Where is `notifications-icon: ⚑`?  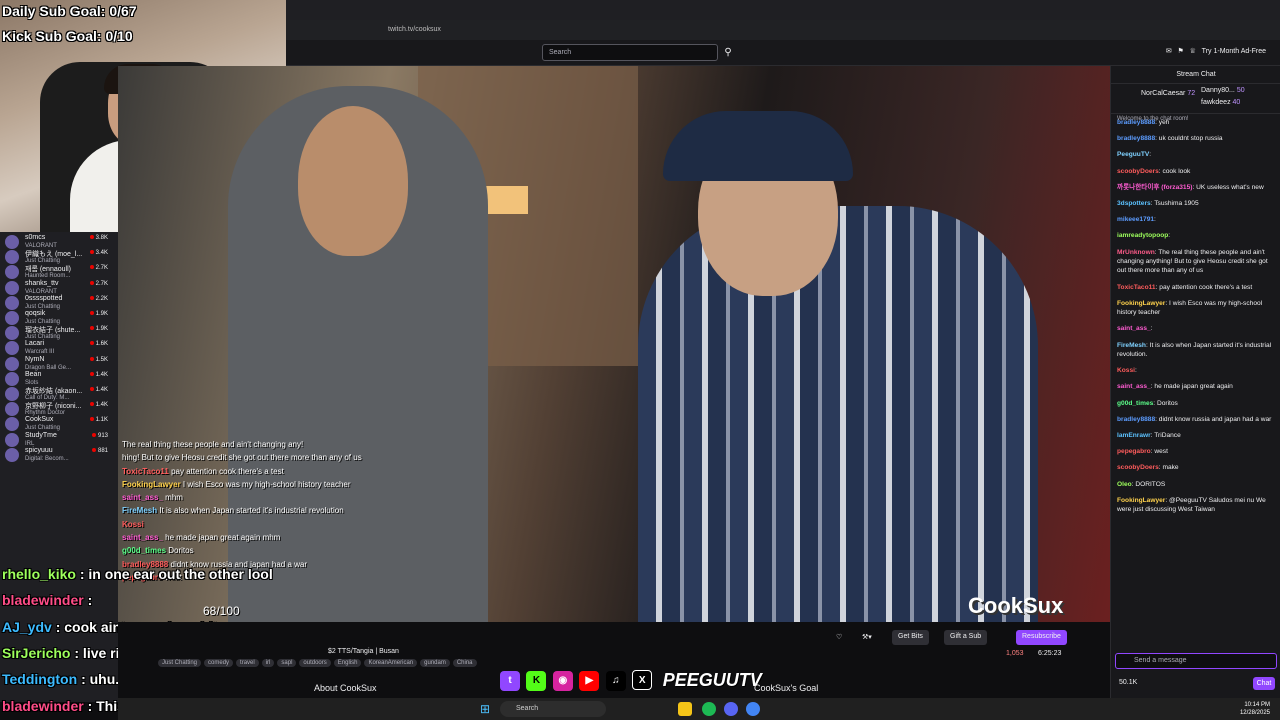 notifications-icon: ⚑ is located at coordinates (1181, 51).